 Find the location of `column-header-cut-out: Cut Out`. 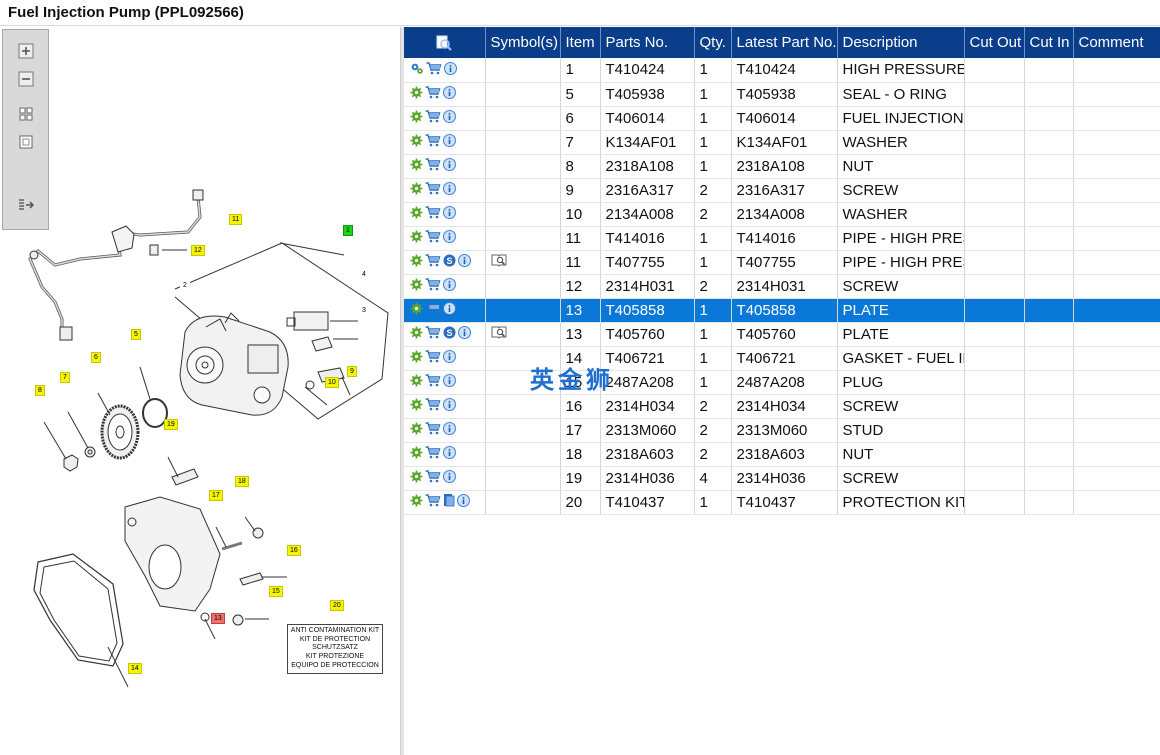

column-header-cut-out: Cut Out is located at coordinates (994, 42).